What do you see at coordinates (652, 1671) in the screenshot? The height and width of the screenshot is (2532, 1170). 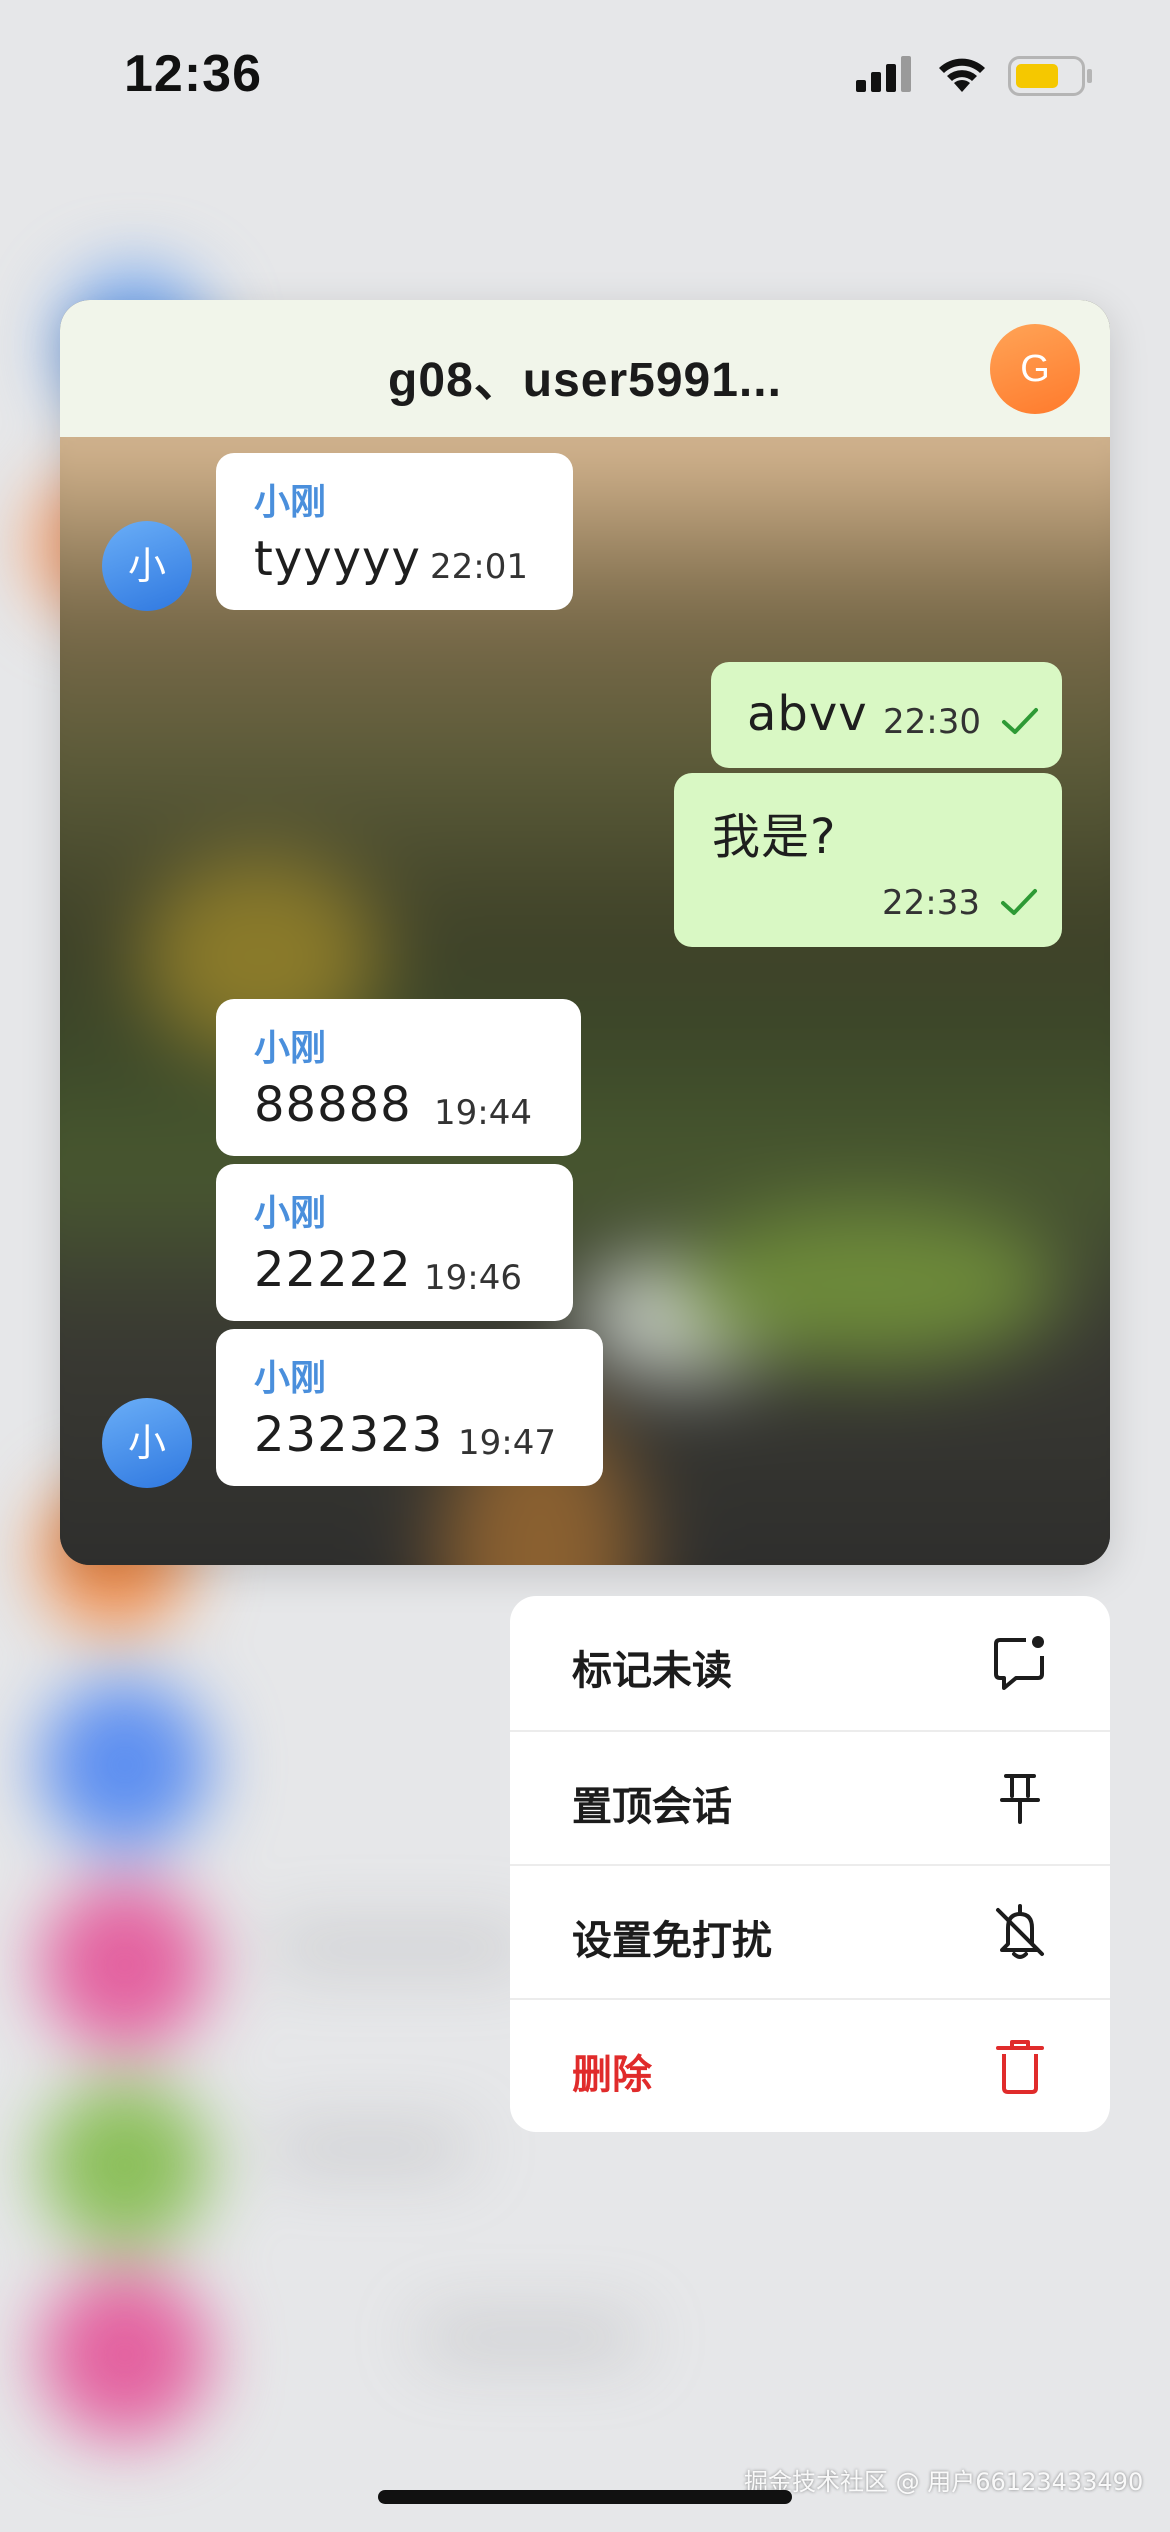 I see `menu-item-label: 标记未读` at bounding box center [652, 1671].